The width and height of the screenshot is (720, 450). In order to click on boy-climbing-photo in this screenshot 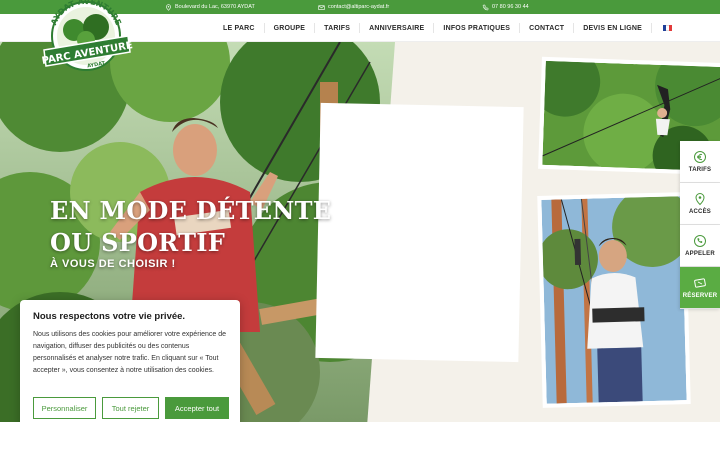, I will do `click(614, 300)`.